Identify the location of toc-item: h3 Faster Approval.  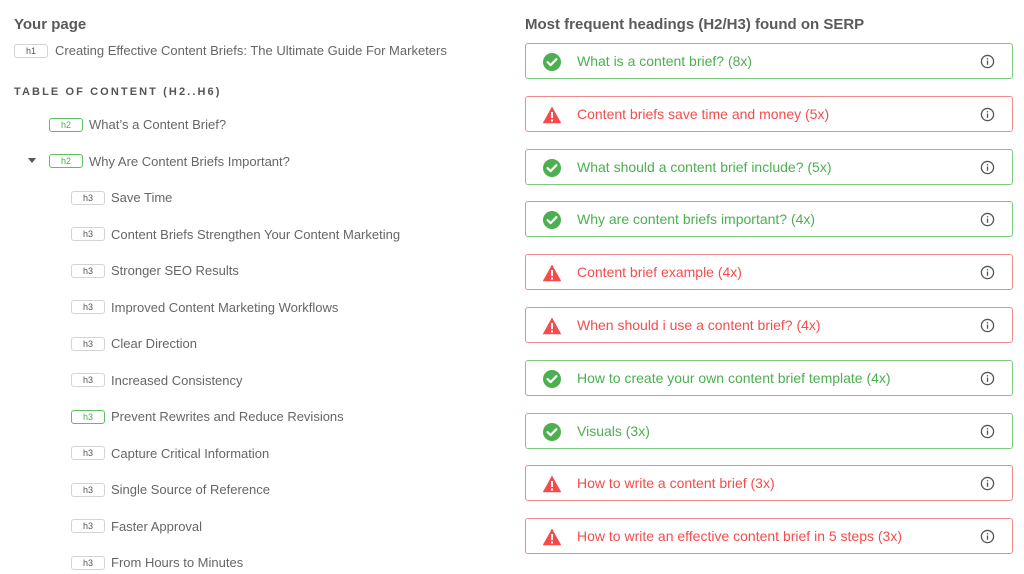
(136, 526).